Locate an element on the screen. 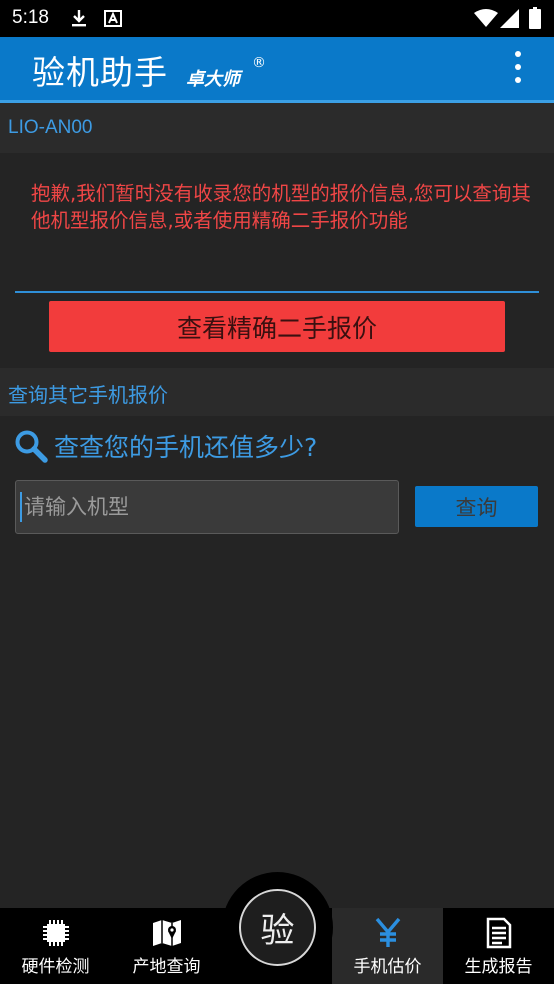 The height and width of the screenshot is (984, 554). nav-origin-query: 产地查询 is located at coordinates (166, 946).